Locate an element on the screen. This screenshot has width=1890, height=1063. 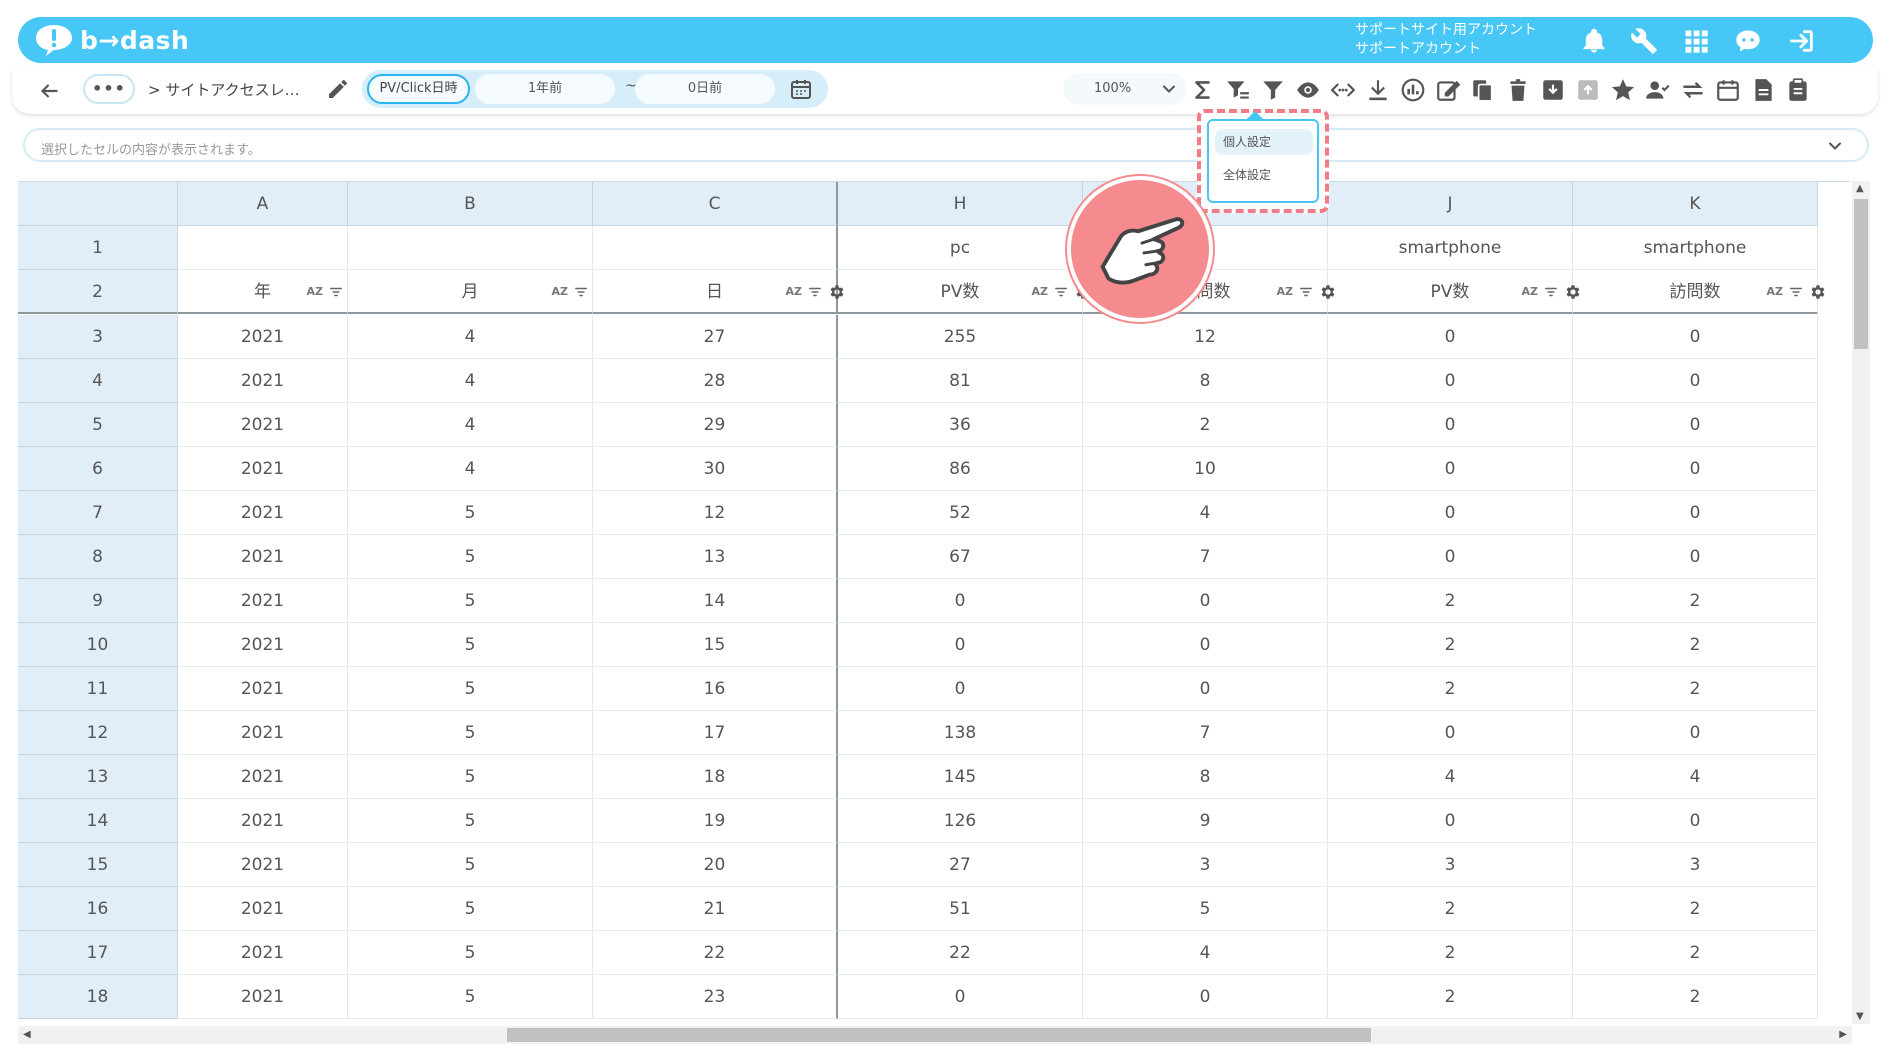
group-header-cell is located at coordinates (263, 248).